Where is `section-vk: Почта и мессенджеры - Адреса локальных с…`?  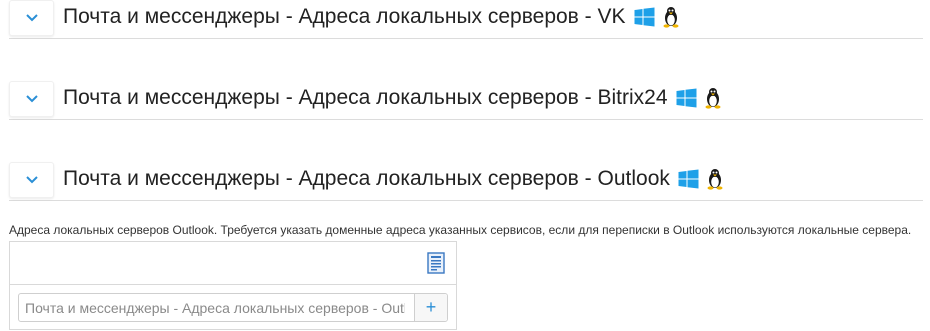 section-vk: Почта и мессенджеры - Адреса локальных с… is located at coordinates (466, 19).